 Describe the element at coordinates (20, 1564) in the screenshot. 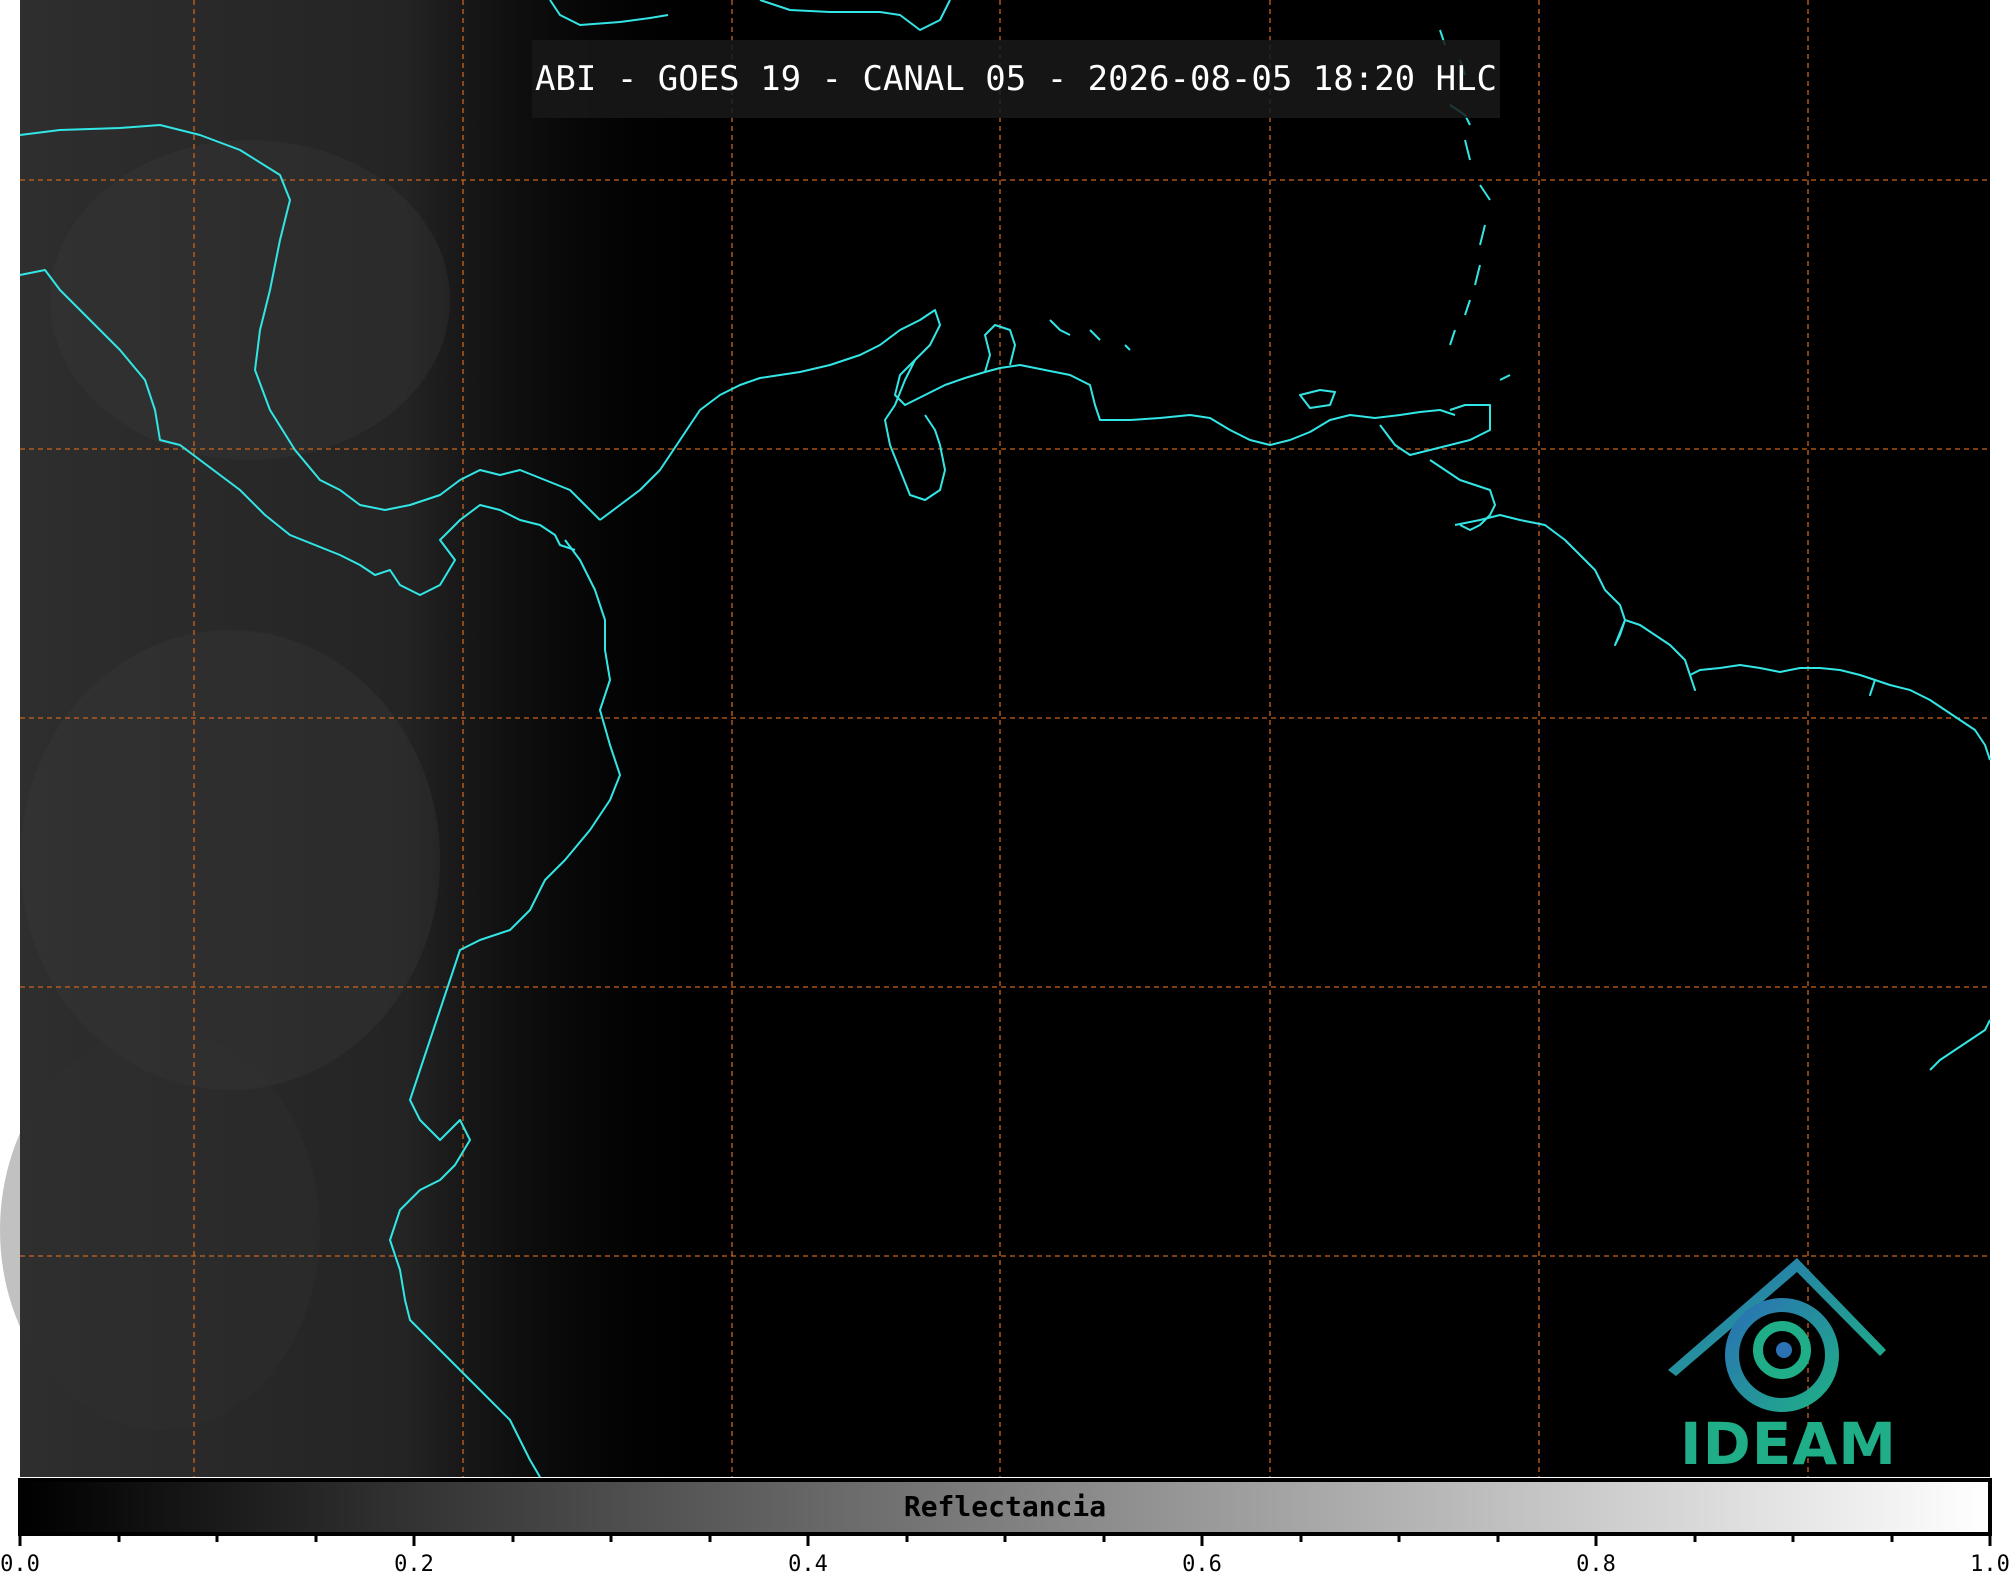

I see `colorbar-tick-label: 0.0` at that location.